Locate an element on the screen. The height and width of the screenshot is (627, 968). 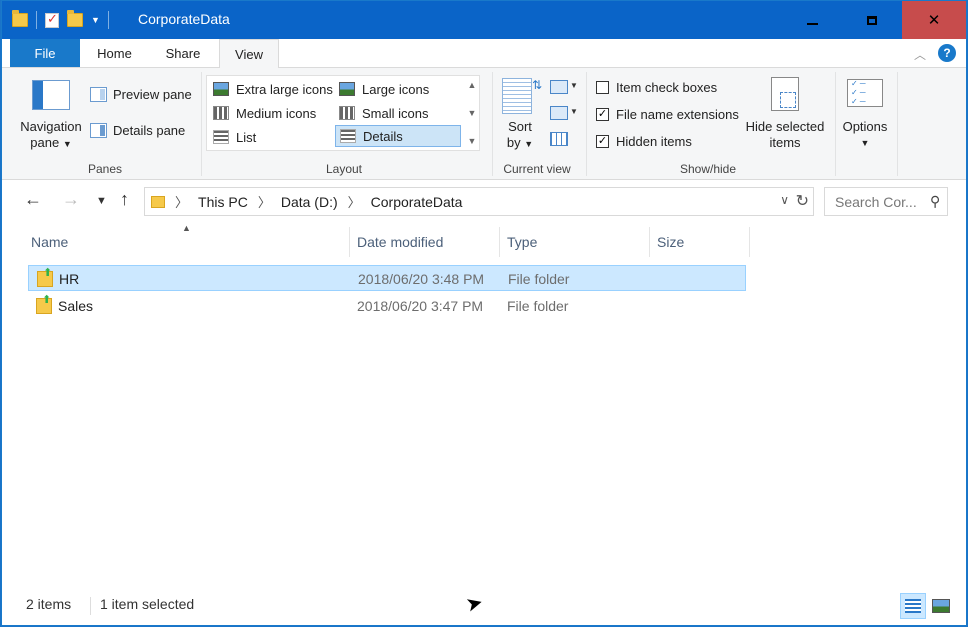
details-view-button is located at coordinates (913, 606).